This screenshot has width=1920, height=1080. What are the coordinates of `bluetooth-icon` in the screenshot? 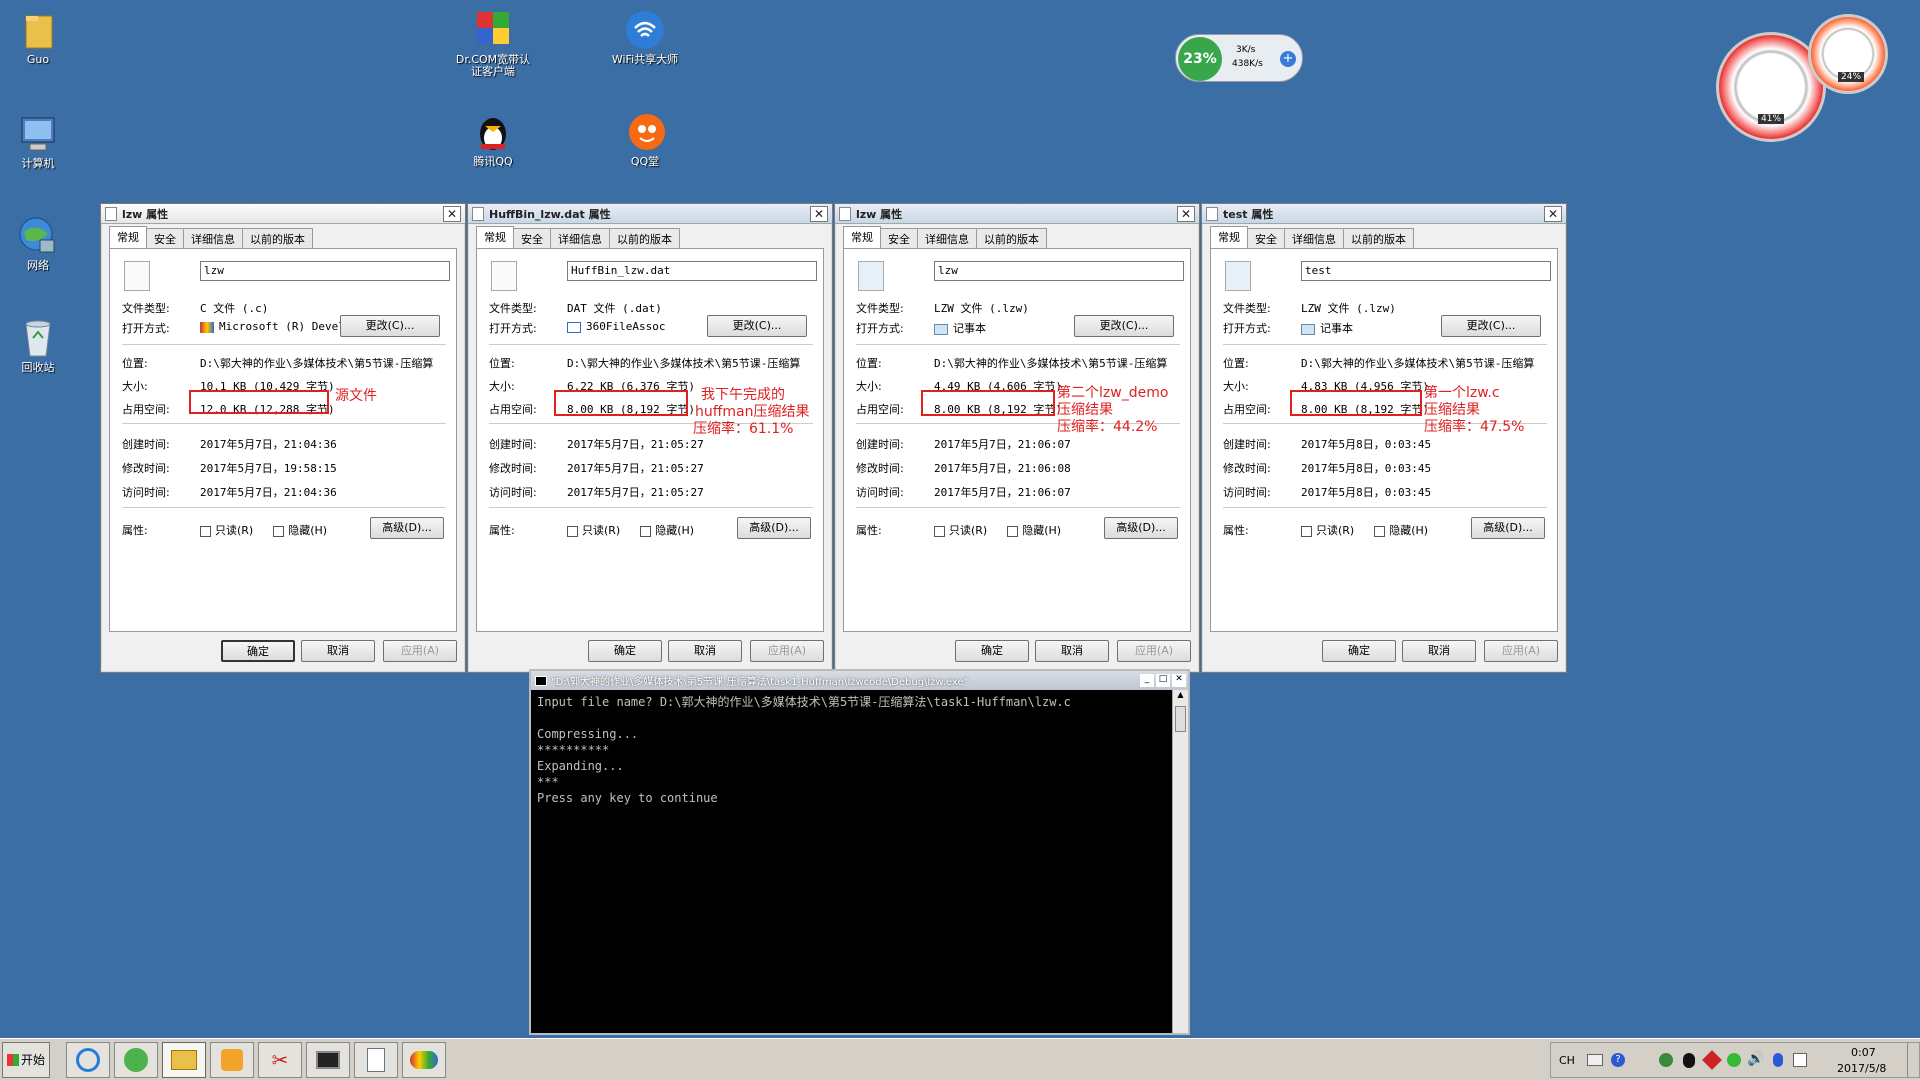 It's located at (1778, 1060).